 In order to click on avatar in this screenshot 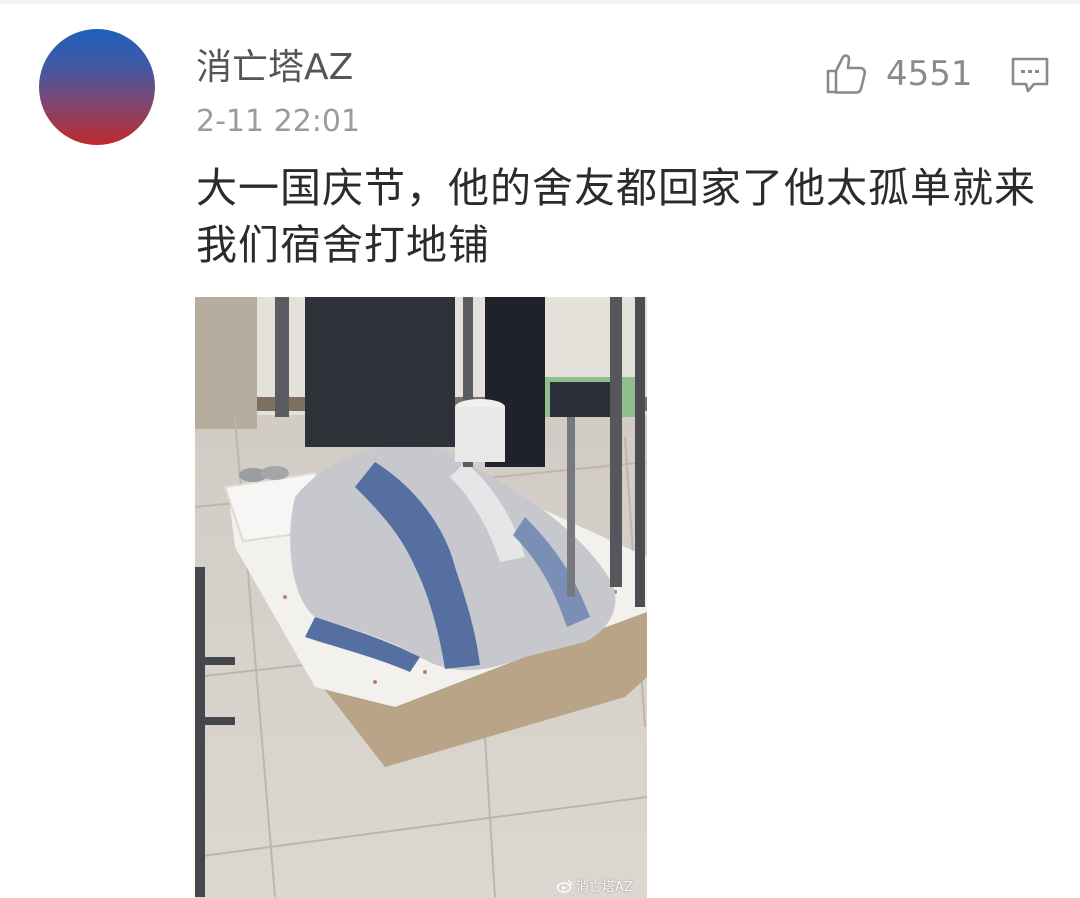, I will do `click(97, 87)`.